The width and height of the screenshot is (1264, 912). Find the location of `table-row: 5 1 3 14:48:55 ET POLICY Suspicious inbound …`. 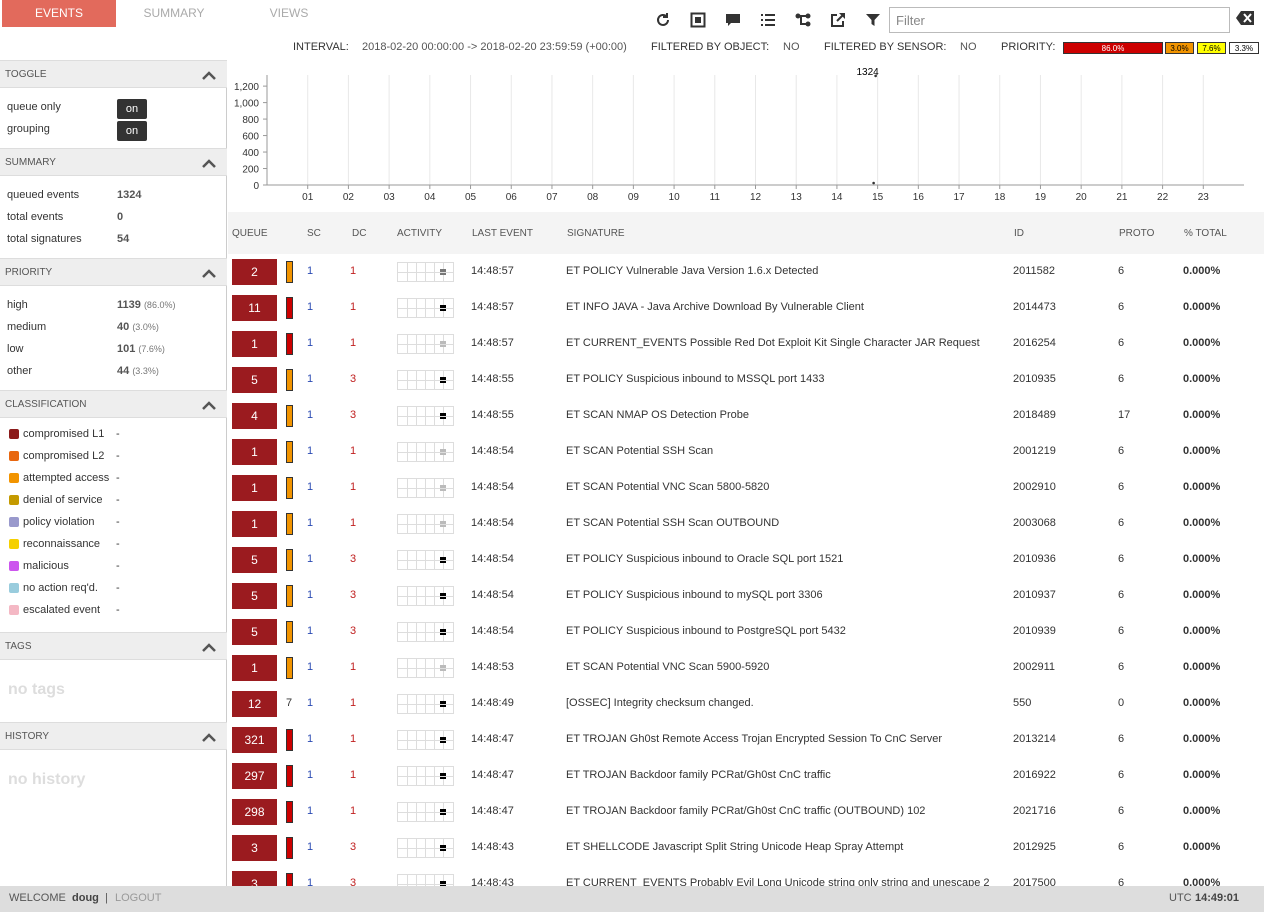

table-row: 5 1 3 14:48:55 ET POLICY Suspicious inbound … is located at coordinates (746, 380).